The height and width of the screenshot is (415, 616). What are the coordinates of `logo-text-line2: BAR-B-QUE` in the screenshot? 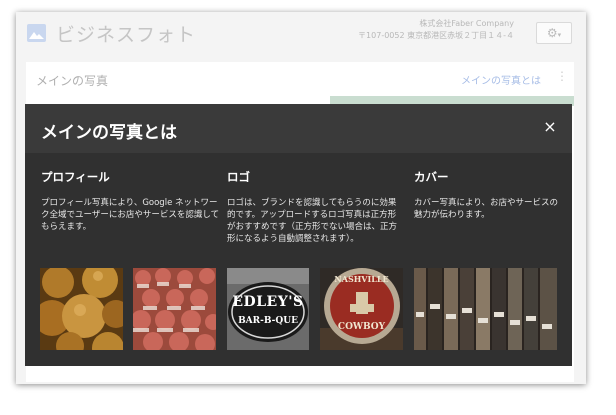 It's located at (268, 321).